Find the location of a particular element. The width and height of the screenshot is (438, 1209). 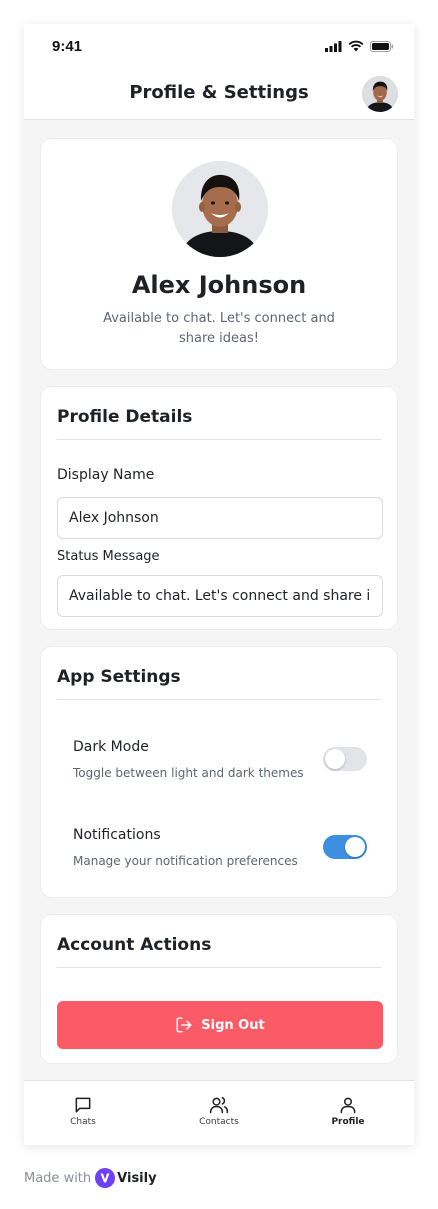

nav-label-profile: Profile is located at coordinates (348, 1122).